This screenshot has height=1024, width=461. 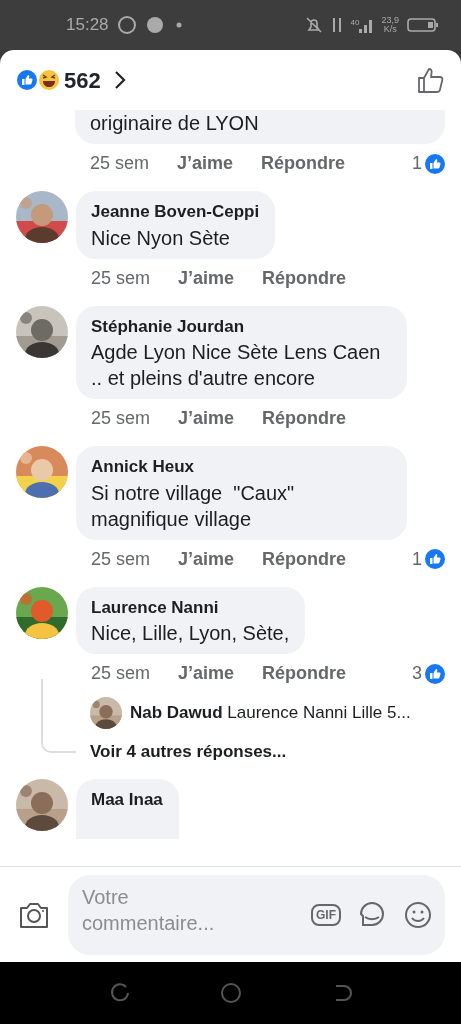 I want to click on speed-unit: K/s, so click(x=390, y=29).